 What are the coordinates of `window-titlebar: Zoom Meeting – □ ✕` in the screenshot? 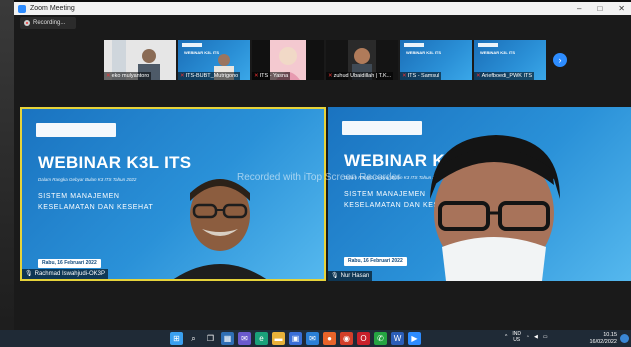 It's located at (322, 8).